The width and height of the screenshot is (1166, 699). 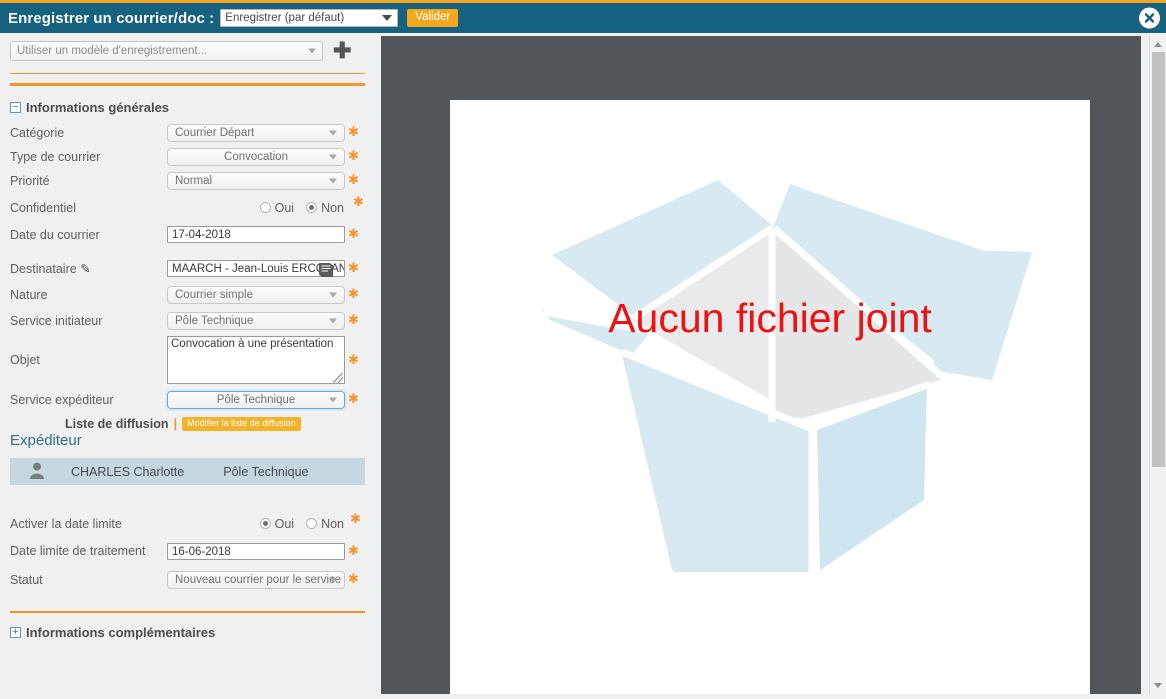 I want to click on divider-thick, so click(x=187, y=84).